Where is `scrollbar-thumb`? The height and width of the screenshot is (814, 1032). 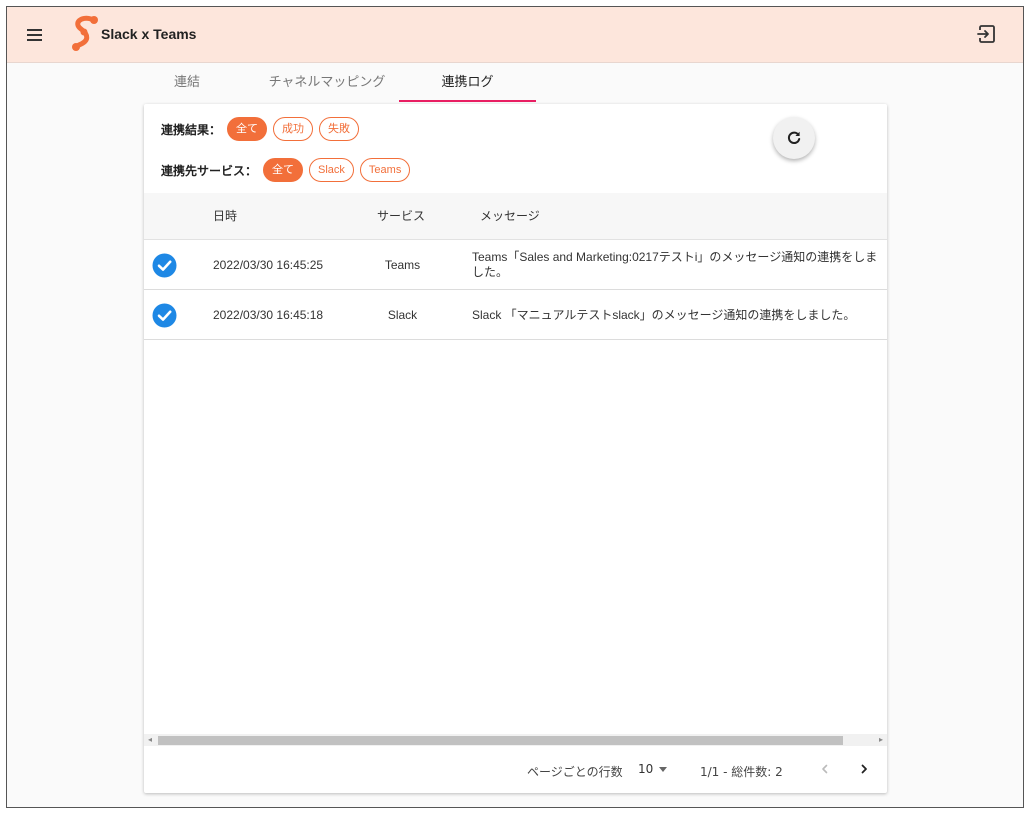 scrollbar-thumb is located at coordinates (500, 740).